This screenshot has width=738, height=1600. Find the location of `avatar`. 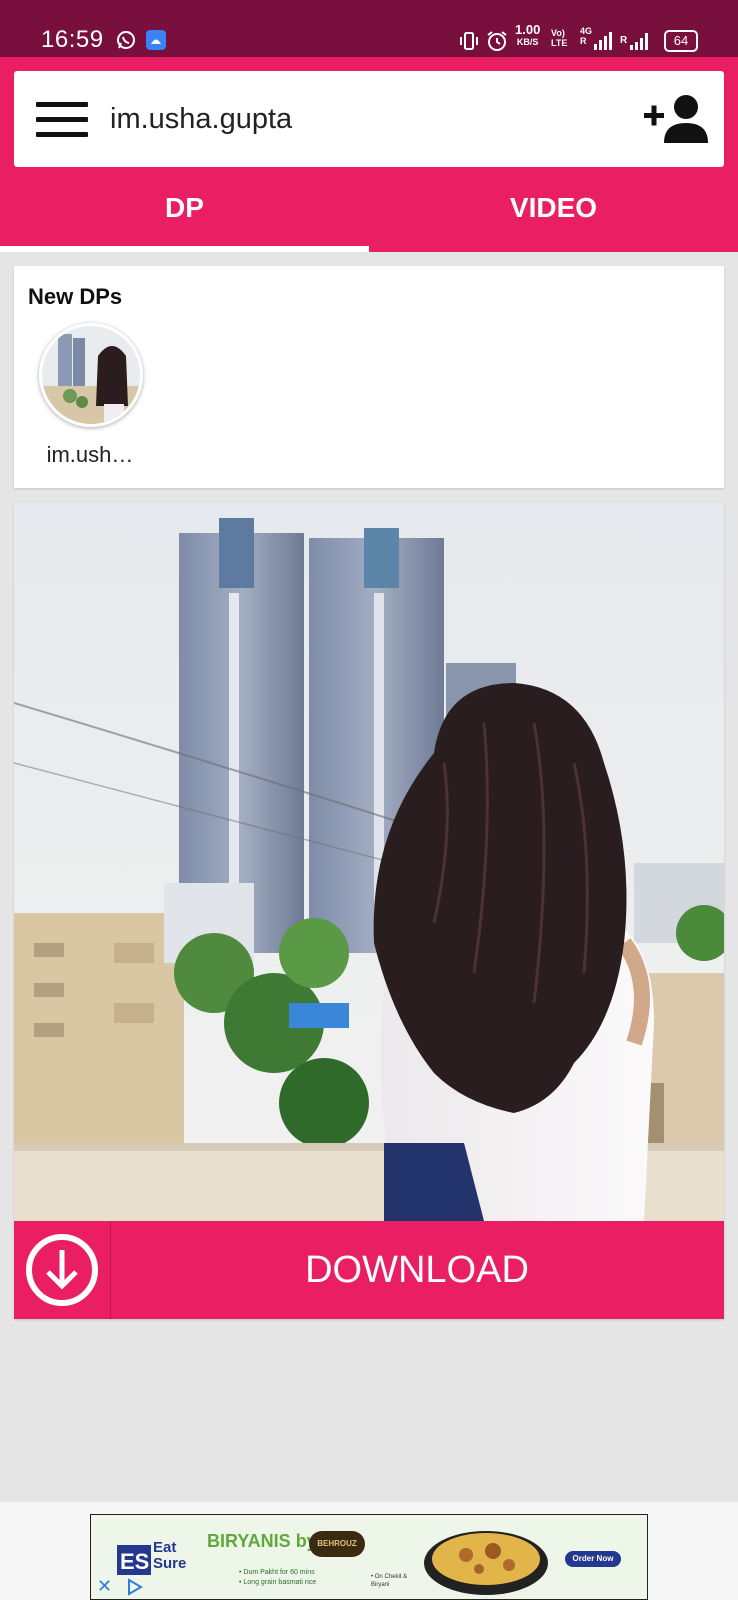

avatar is located at coordinates (91, 375).